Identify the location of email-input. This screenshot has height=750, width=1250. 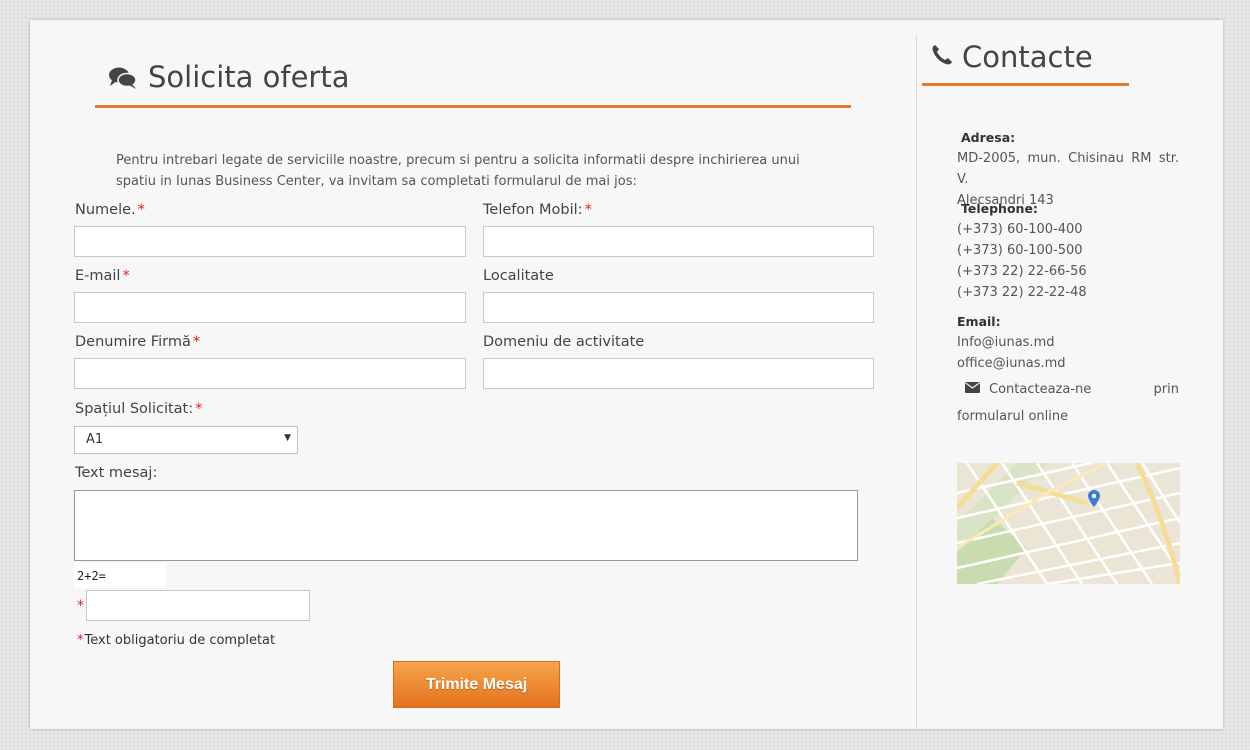
(270, 307).